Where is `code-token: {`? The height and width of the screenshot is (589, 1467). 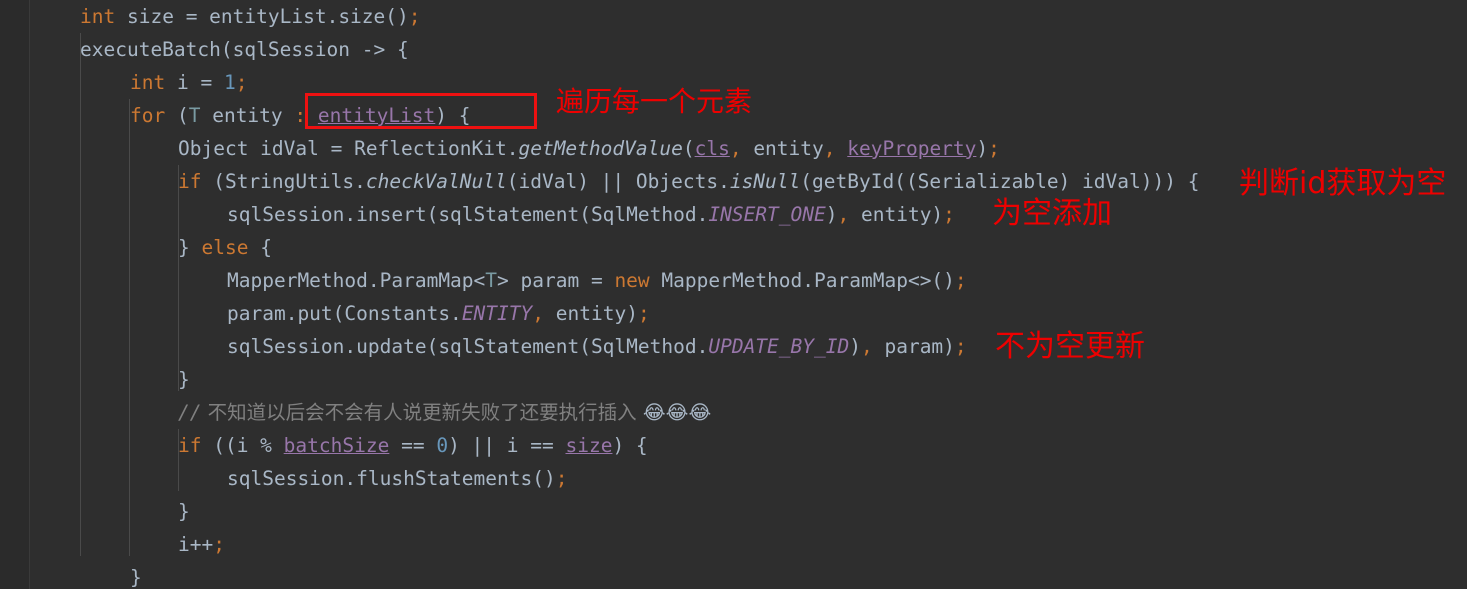
code-token: { is located at coordinates (260, 247).